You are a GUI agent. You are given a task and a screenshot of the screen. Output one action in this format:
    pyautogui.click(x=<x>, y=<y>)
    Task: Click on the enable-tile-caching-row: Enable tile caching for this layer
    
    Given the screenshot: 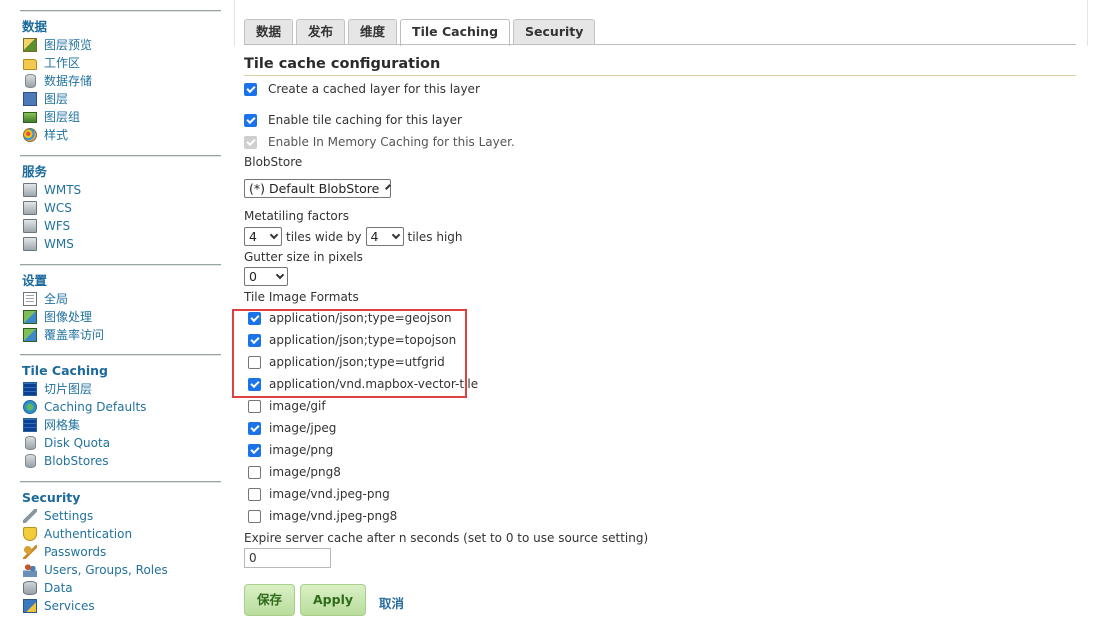 What is the action you would take?
    pyautogui.click(x=353, y=120)
    